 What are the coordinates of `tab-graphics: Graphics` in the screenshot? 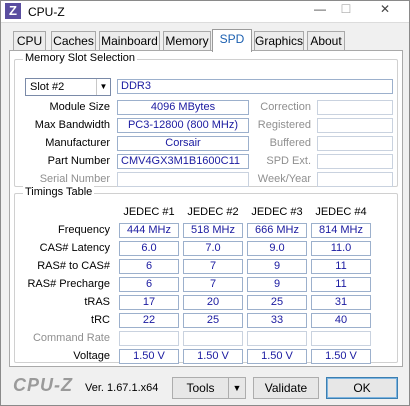 It's located at (279, 41).